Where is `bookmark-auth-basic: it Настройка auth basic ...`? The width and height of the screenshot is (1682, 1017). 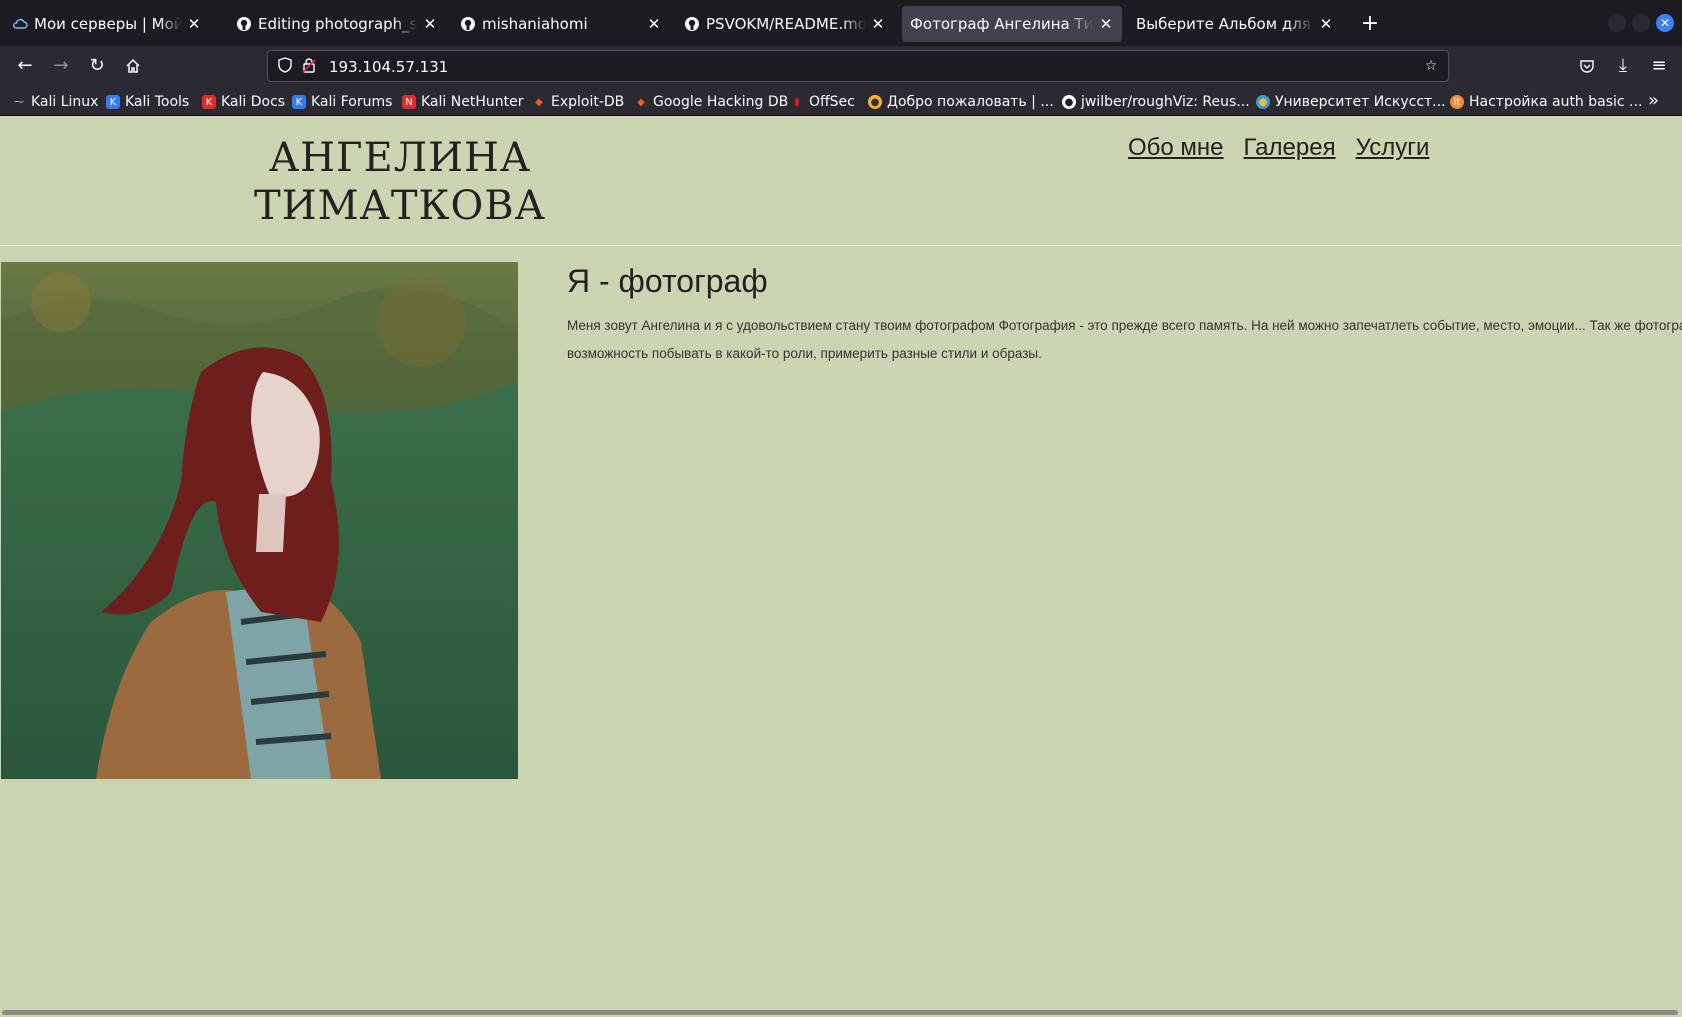
bookmark-auth-basic: it Настройка auth basic ... is located at coordinates (1546, 102).